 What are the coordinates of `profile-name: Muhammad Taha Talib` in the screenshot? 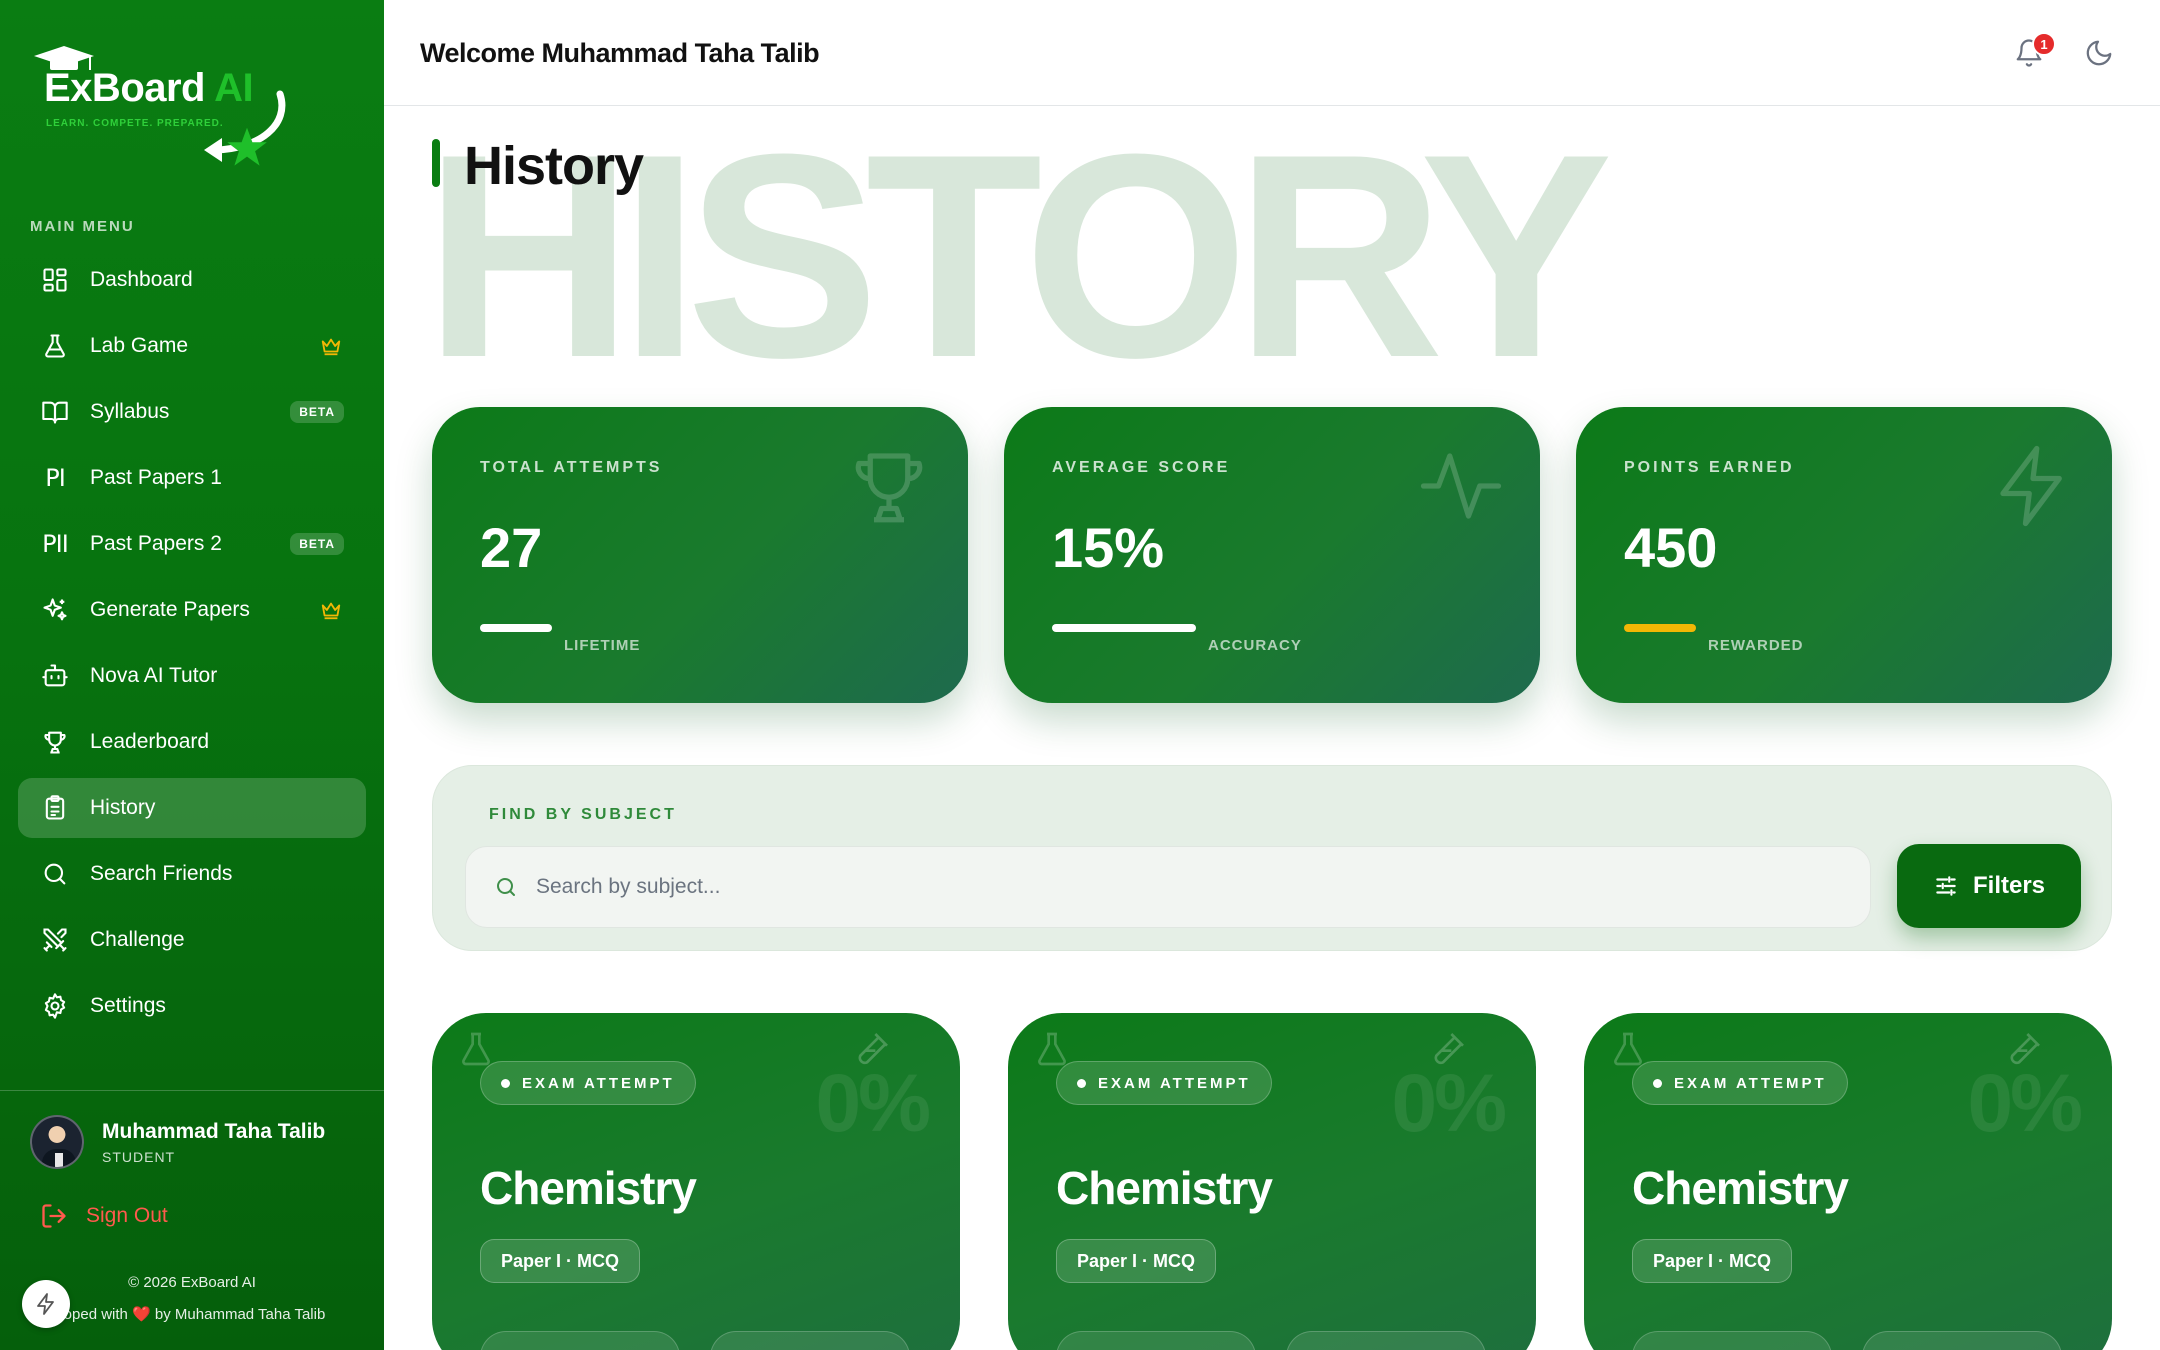 It's located at (214, 1131).